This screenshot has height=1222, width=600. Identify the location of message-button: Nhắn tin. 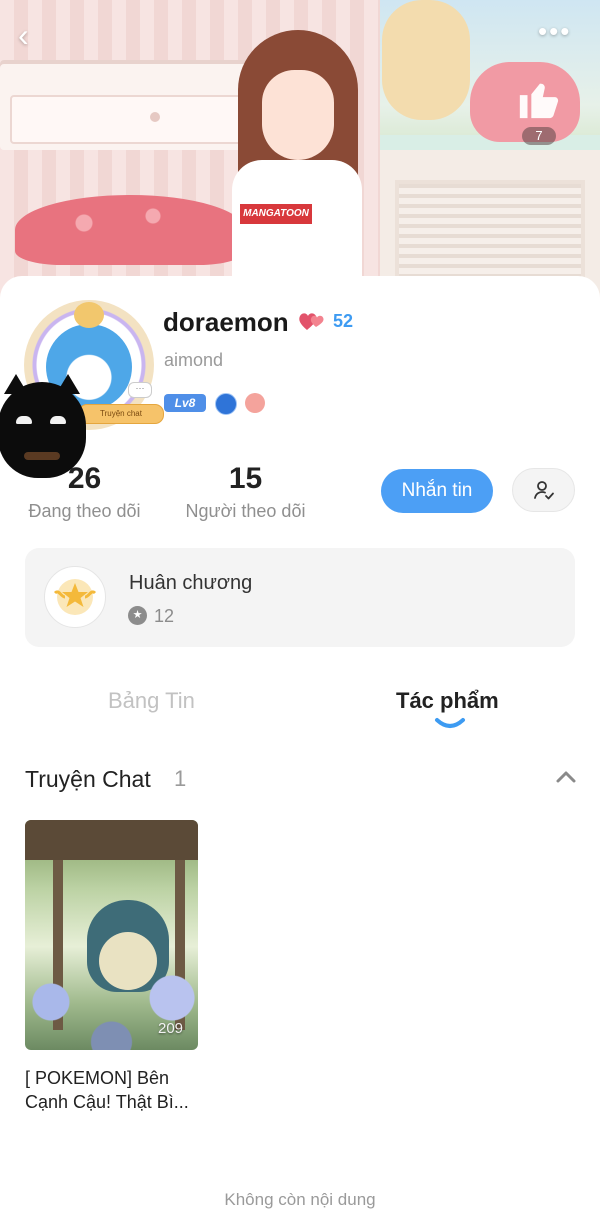
(437, 491).